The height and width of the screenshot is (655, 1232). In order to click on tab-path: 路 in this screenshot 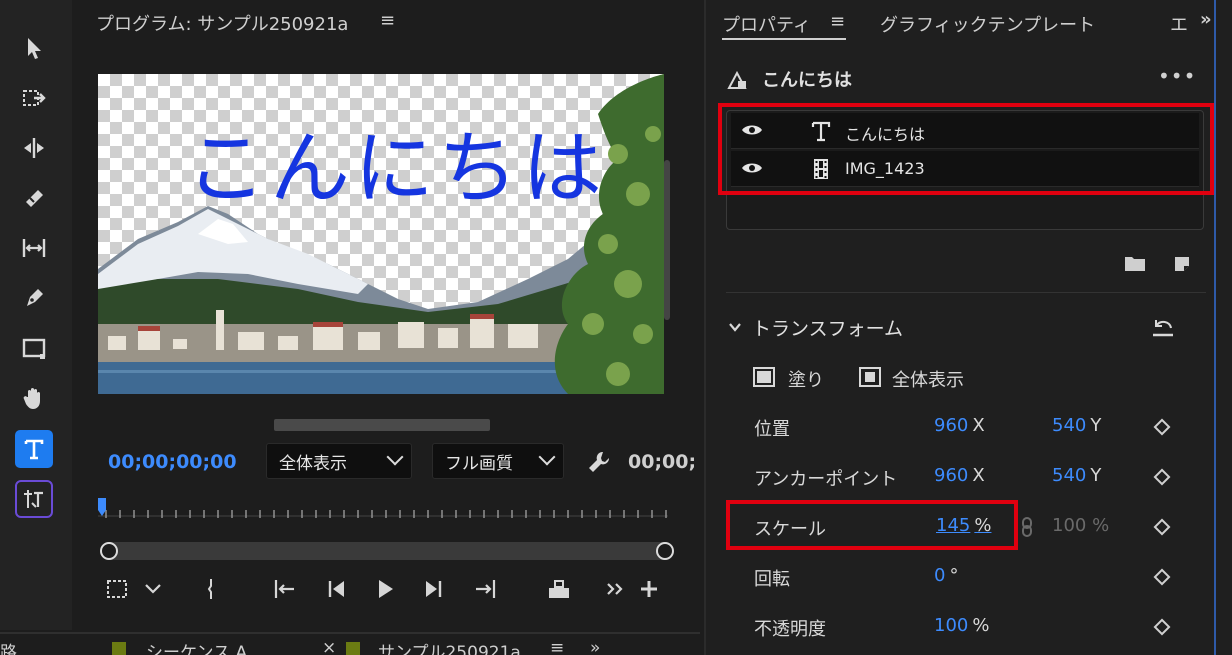, I will do `click(8, 646)`.